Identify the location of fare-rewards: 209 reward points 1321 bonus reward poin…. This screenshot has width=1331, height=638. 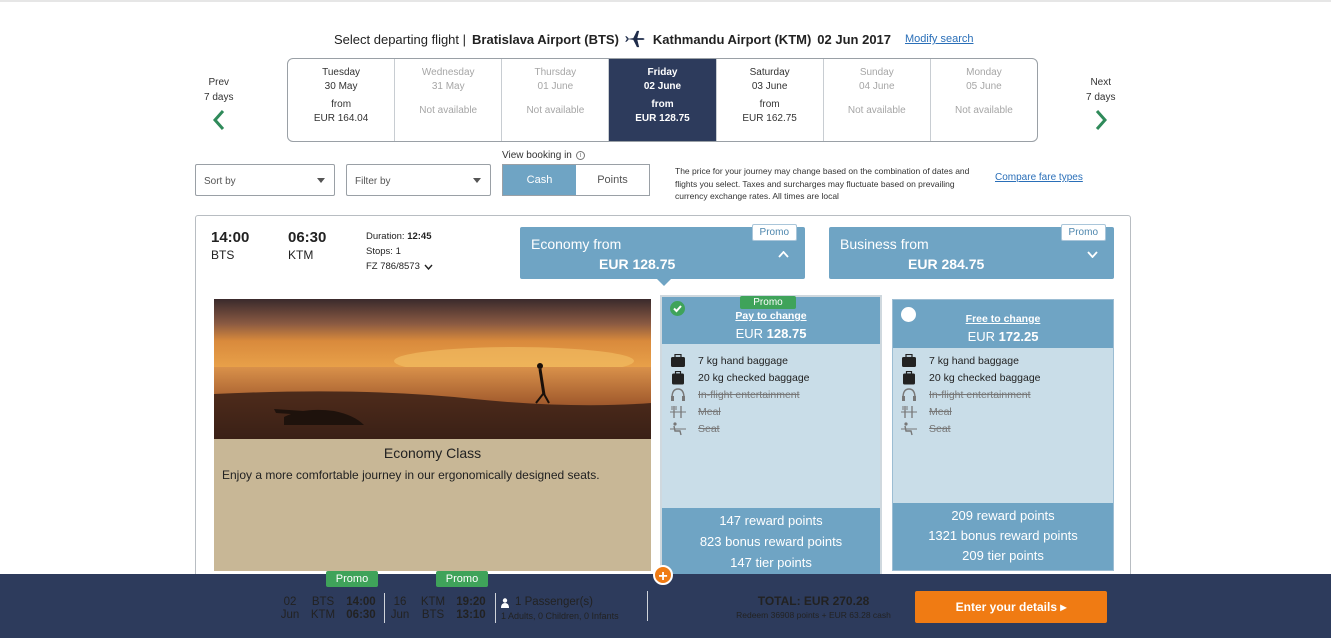
(1003, 536).